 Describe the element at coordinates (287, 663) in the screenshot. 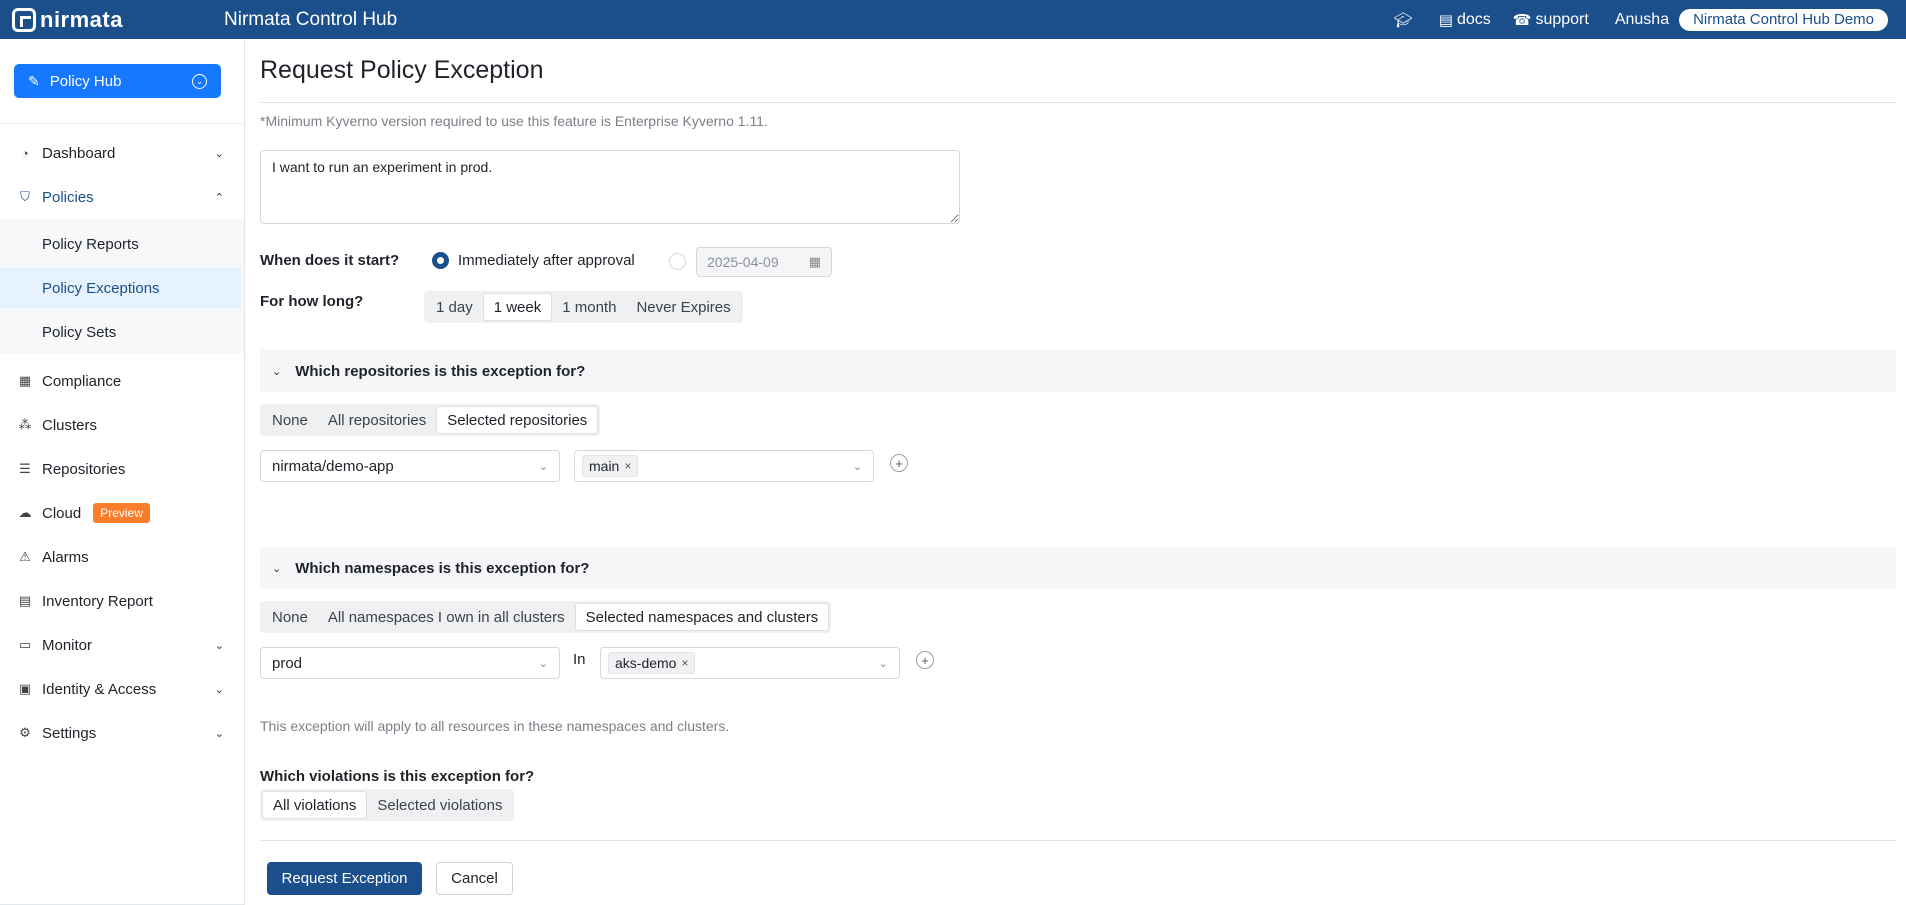

I see `namespace-select-value: prod` at that location.